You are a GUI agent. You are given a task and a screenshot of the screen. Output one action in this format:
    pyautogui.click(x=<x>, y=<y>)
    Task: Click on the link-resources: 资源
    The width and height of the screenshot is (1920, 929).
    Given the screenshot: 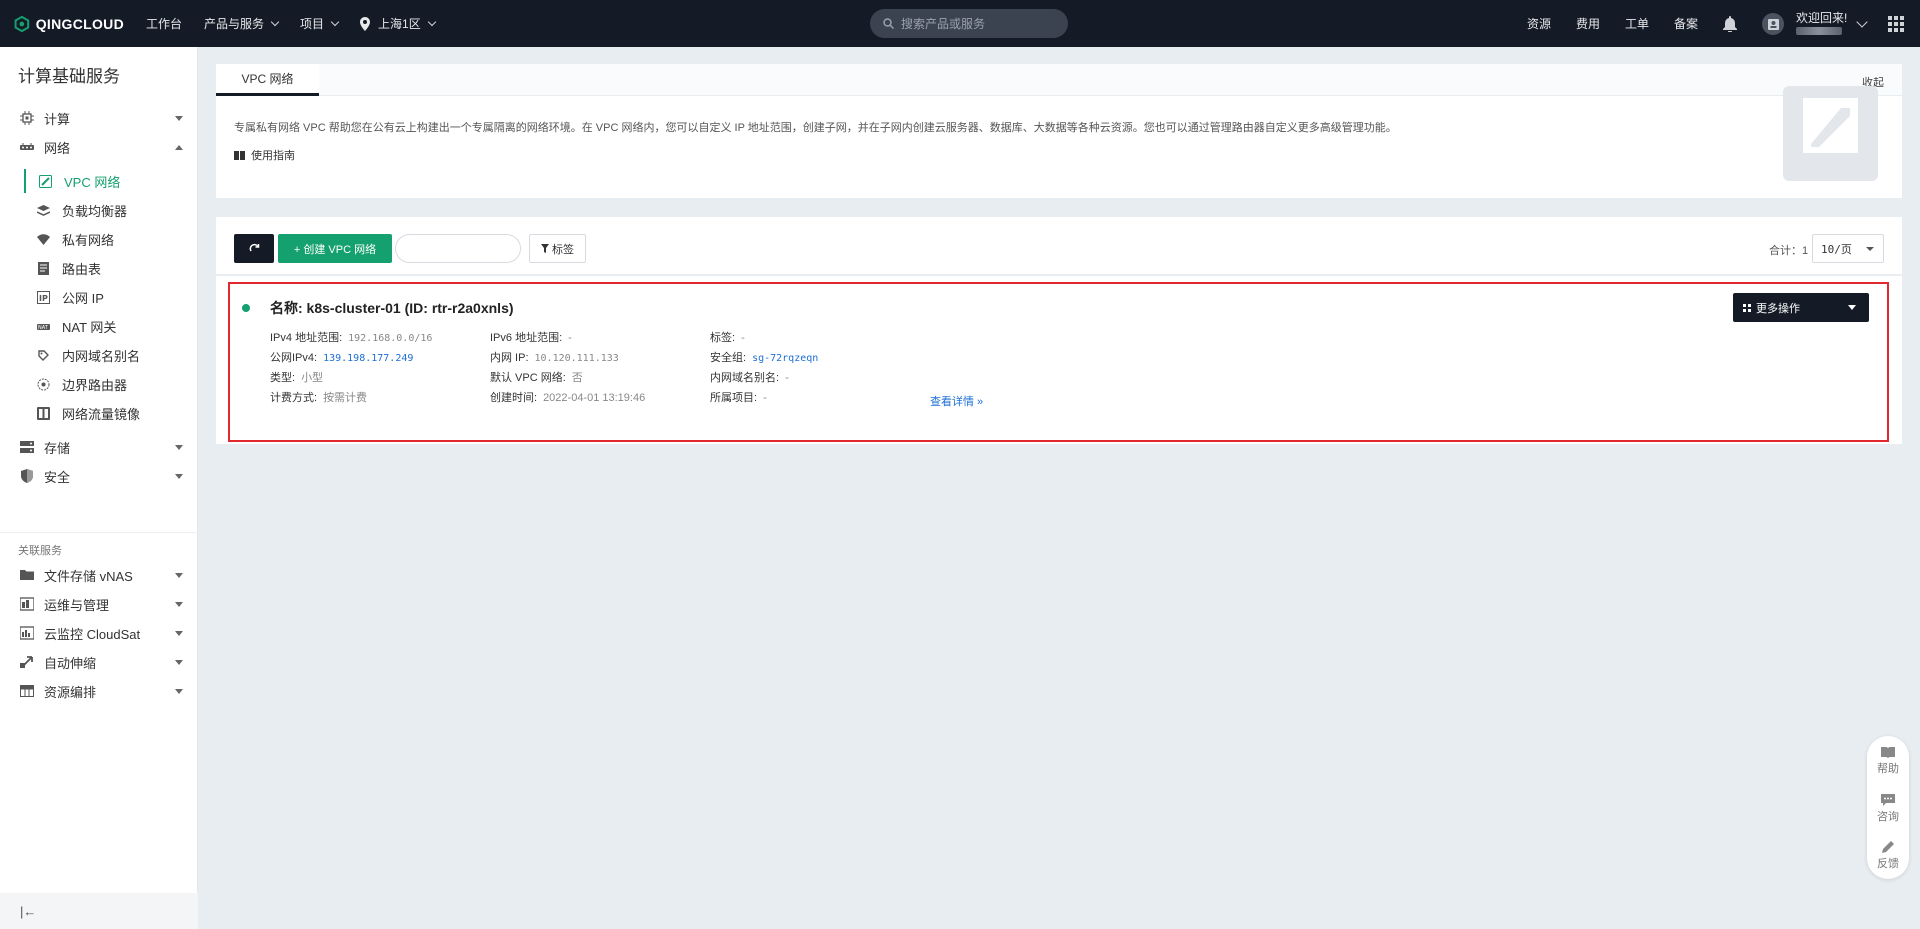 What is the action you would take?
    pyautogui.click(x=1539, y=23)
    